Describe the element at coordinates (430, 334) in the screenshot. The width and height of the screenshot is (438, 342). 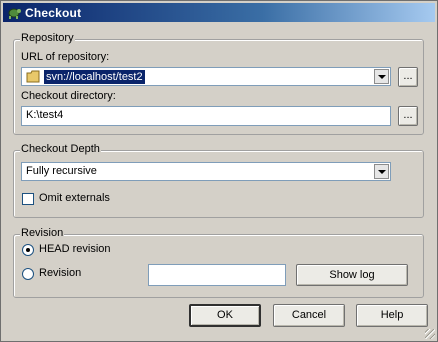
I see `resize-grip` at that location.